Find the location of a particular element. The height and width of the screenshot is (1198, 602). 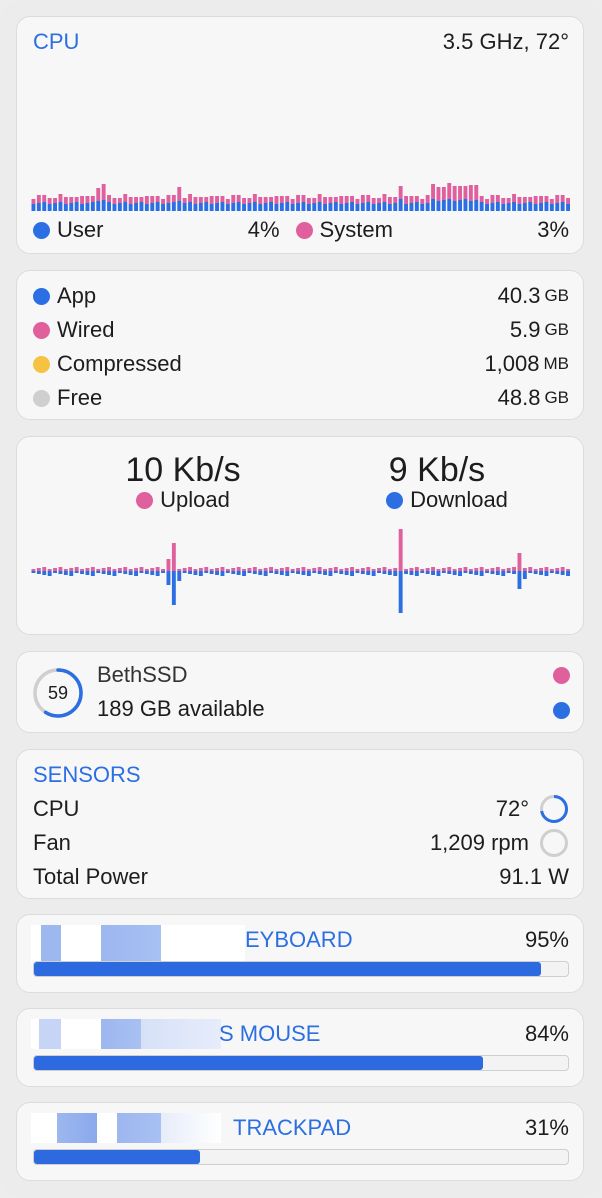

upload-legend: Upload is located at coordinates (183, 500).